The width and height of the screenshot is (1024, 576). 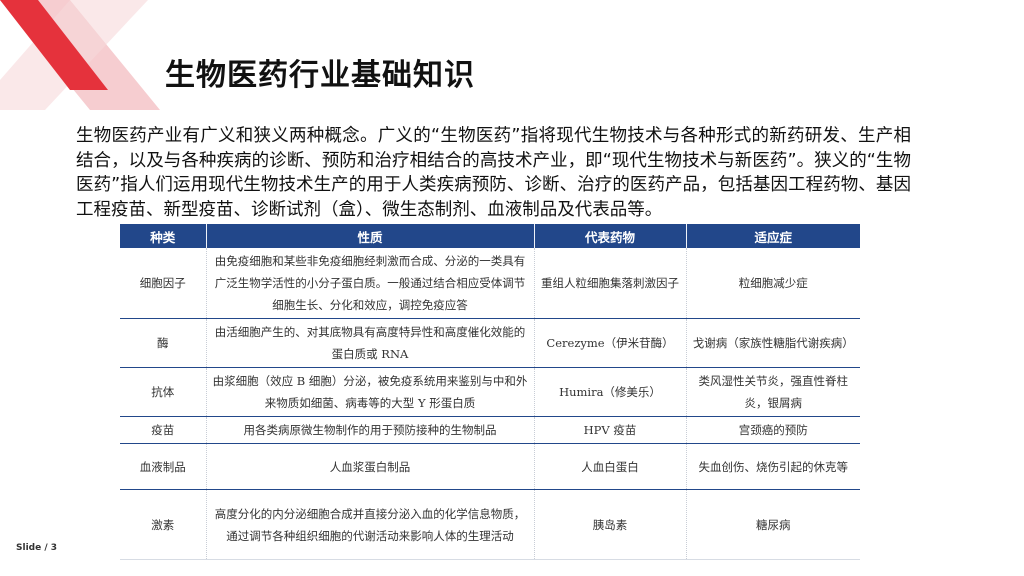 What do you see at coordinates (163, 430) in the screenshot?
I see `cell-type: 疫苗` at bounding box center [163, 430].